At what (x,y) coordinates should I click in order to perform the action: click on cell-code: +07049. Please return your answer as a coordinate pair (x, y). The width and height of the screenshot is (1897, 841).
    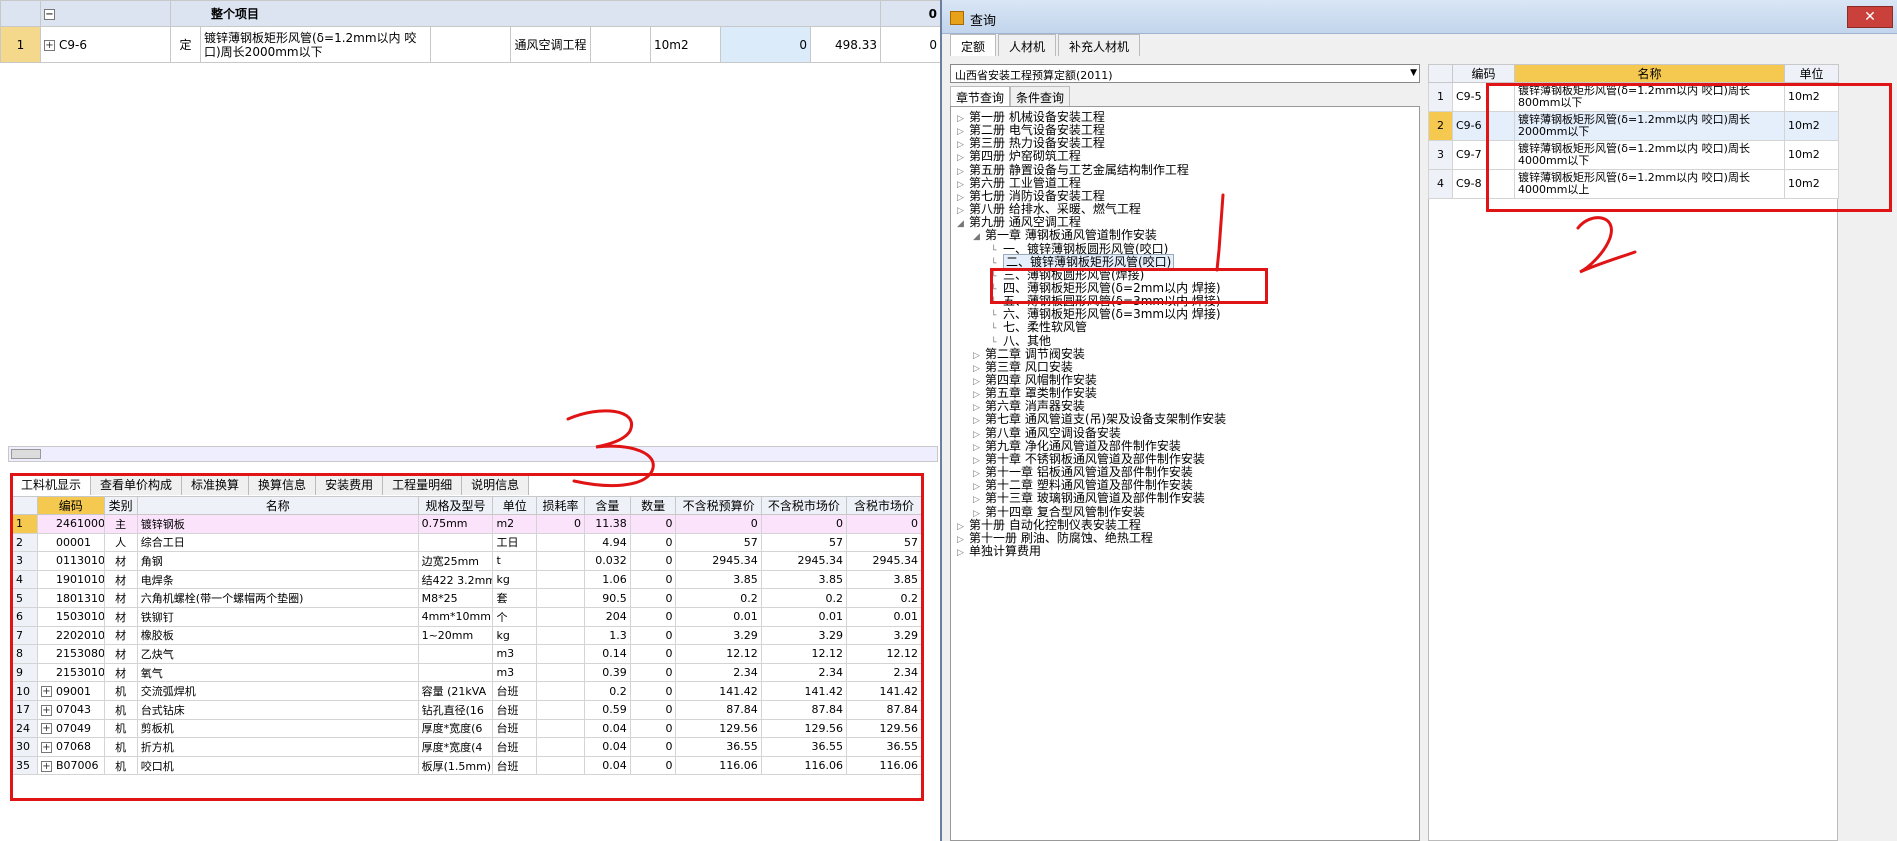
    Looking at the image, I should click on (70, 728).